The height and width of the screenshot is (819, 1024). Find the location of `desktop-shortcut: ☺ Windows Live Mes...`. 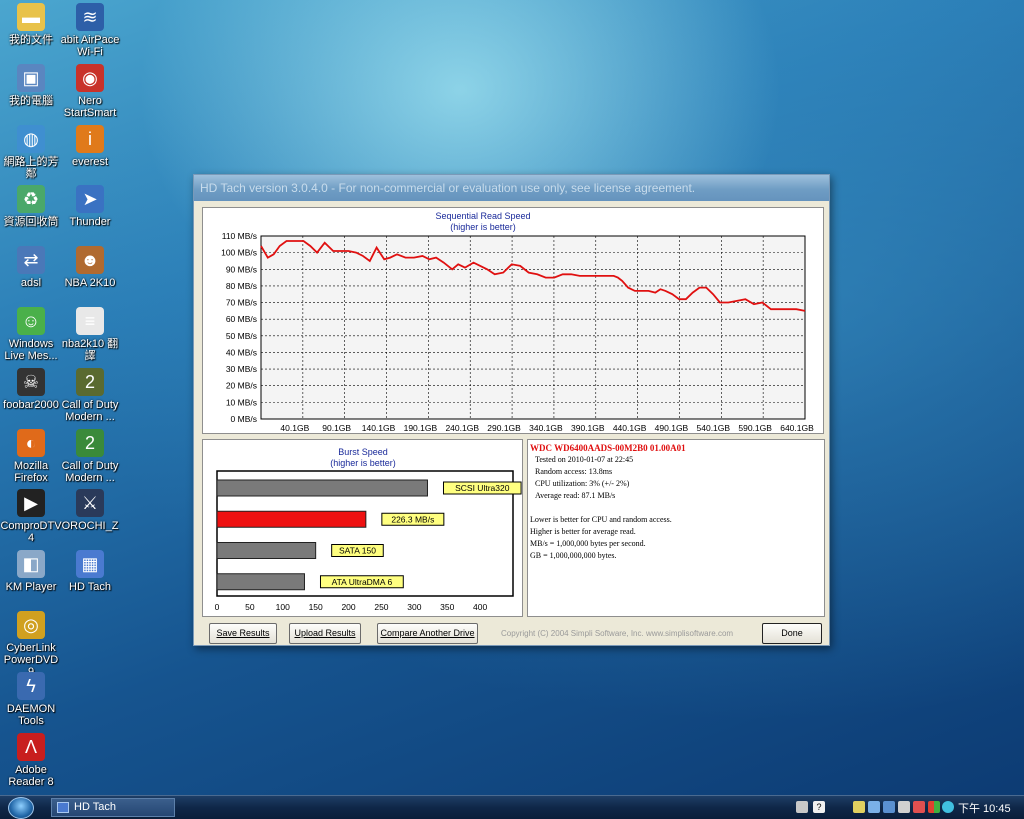

desktop-shortcut: ☺ Windows Live Mes... is located at coordinates (31, 334).